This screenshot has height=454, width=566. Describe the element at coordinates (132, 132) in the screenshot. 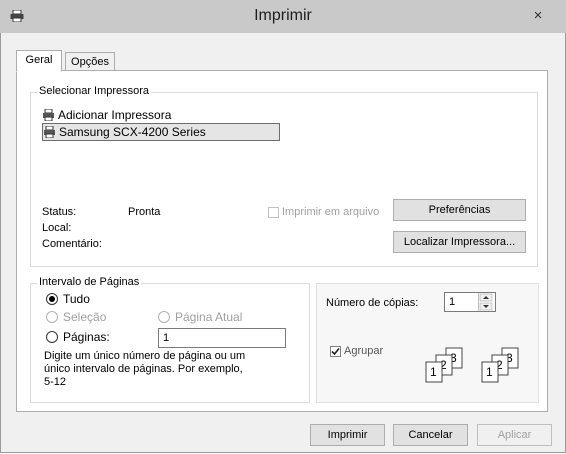

I see `printer-list-item-label: Samsung SCX-4200 Series` at that location.